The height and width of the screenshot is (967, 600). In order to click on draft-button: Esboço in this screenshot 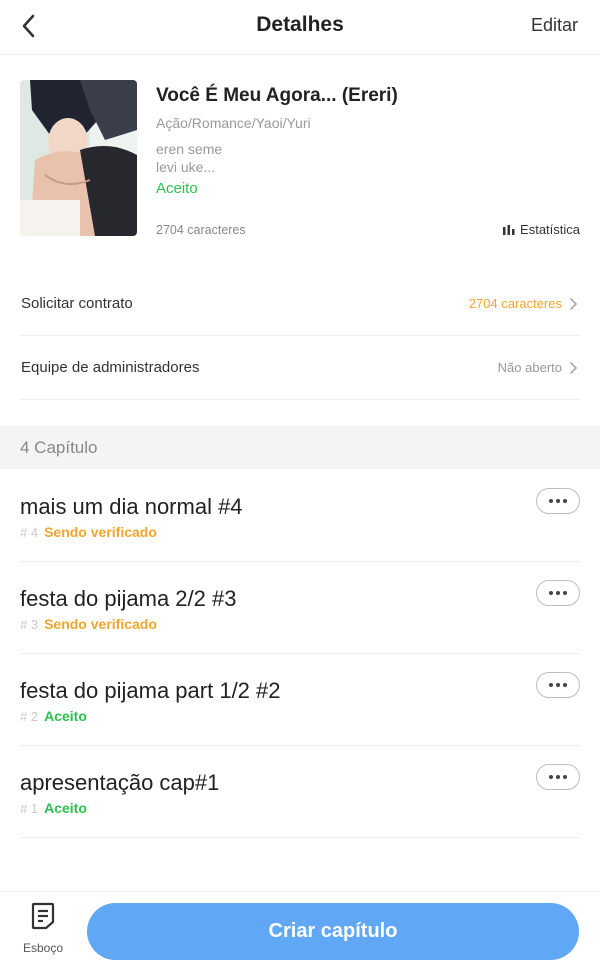, I will do `click(43, 928)`.